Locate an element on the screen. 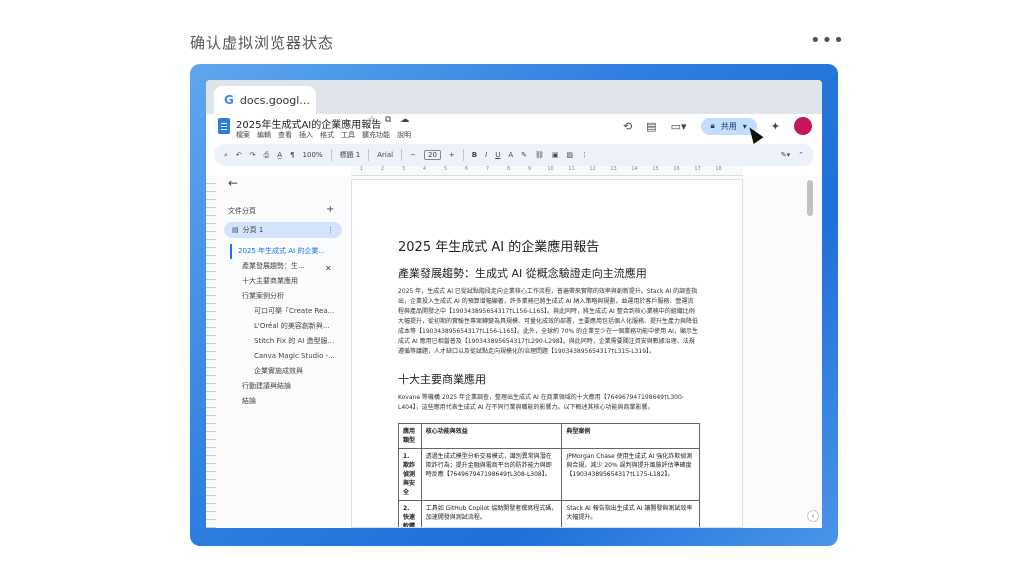 The height and width of the screenshot is (576, 1024). table-header: 核心功能與效益 is located at coordinates (491, 436).